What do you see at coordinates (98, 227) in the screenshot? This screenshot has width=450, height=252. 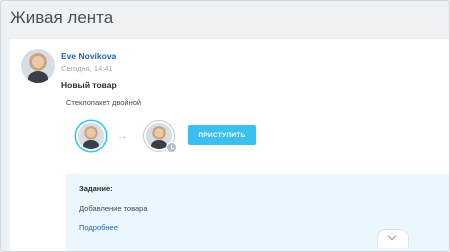 I see `more-details-link: Подробнее` at bounding box center [98, 227].